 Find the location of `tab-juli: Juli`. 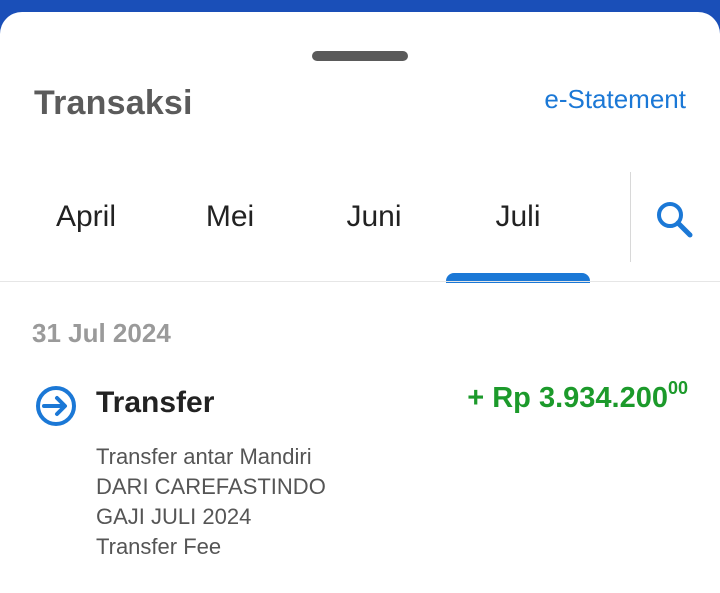

tab-juli: Juli is located at coordinates (518, 220).